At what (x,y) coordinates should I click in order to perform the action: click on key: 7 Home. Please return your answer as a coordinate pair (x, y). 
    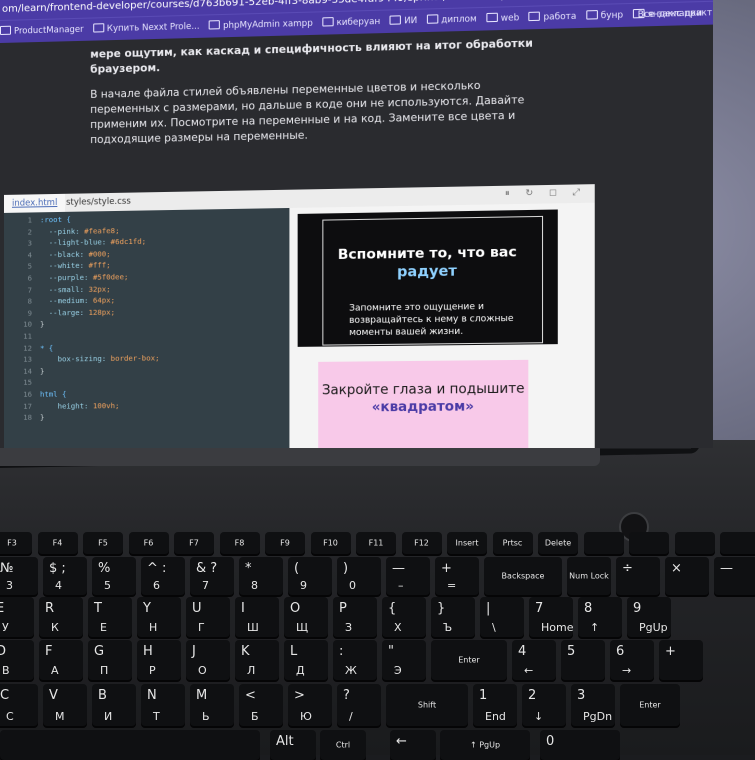
    Looking at the image, I should click on (551, 617).